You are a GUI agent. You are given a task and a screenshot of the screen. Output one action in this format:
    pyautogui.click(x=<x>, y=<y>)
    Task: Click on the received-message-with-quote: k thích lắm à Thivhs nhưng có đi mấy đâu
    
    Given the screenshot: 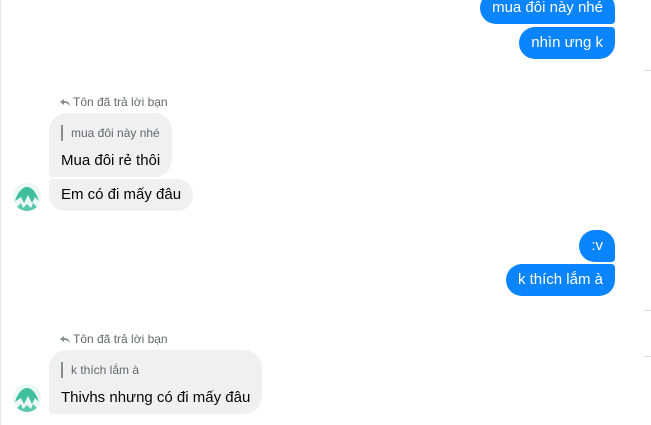 What is the action you would take?
    pyautogui.click(x=156, y=382)
    